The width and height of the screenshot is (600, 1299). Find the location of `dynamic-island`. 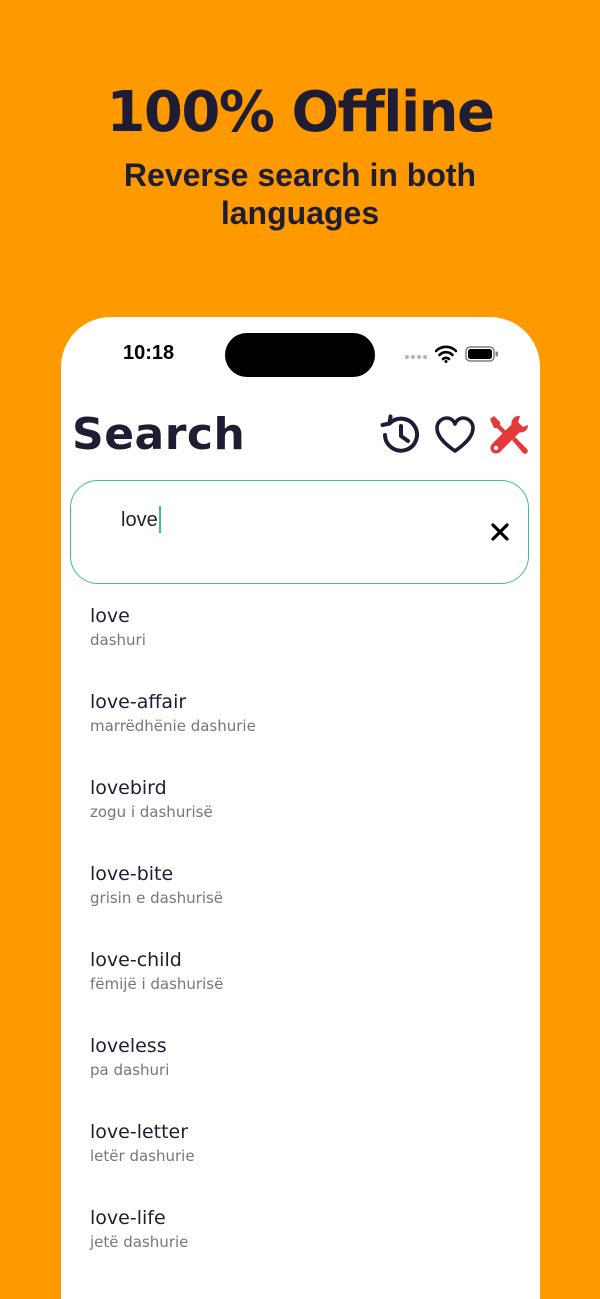

dynamic-island is located at coordinates (300, 355).